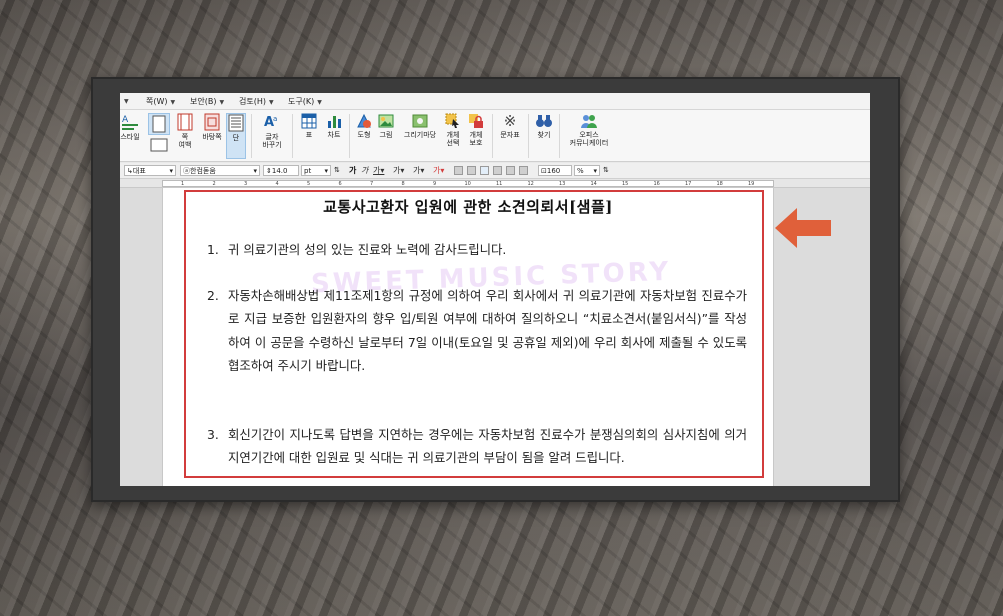 This screenshot has height=616, width=1003. Describe the element at coordinates (510, 170) in the screenshot. I see `align-distribute-icon` at that location.